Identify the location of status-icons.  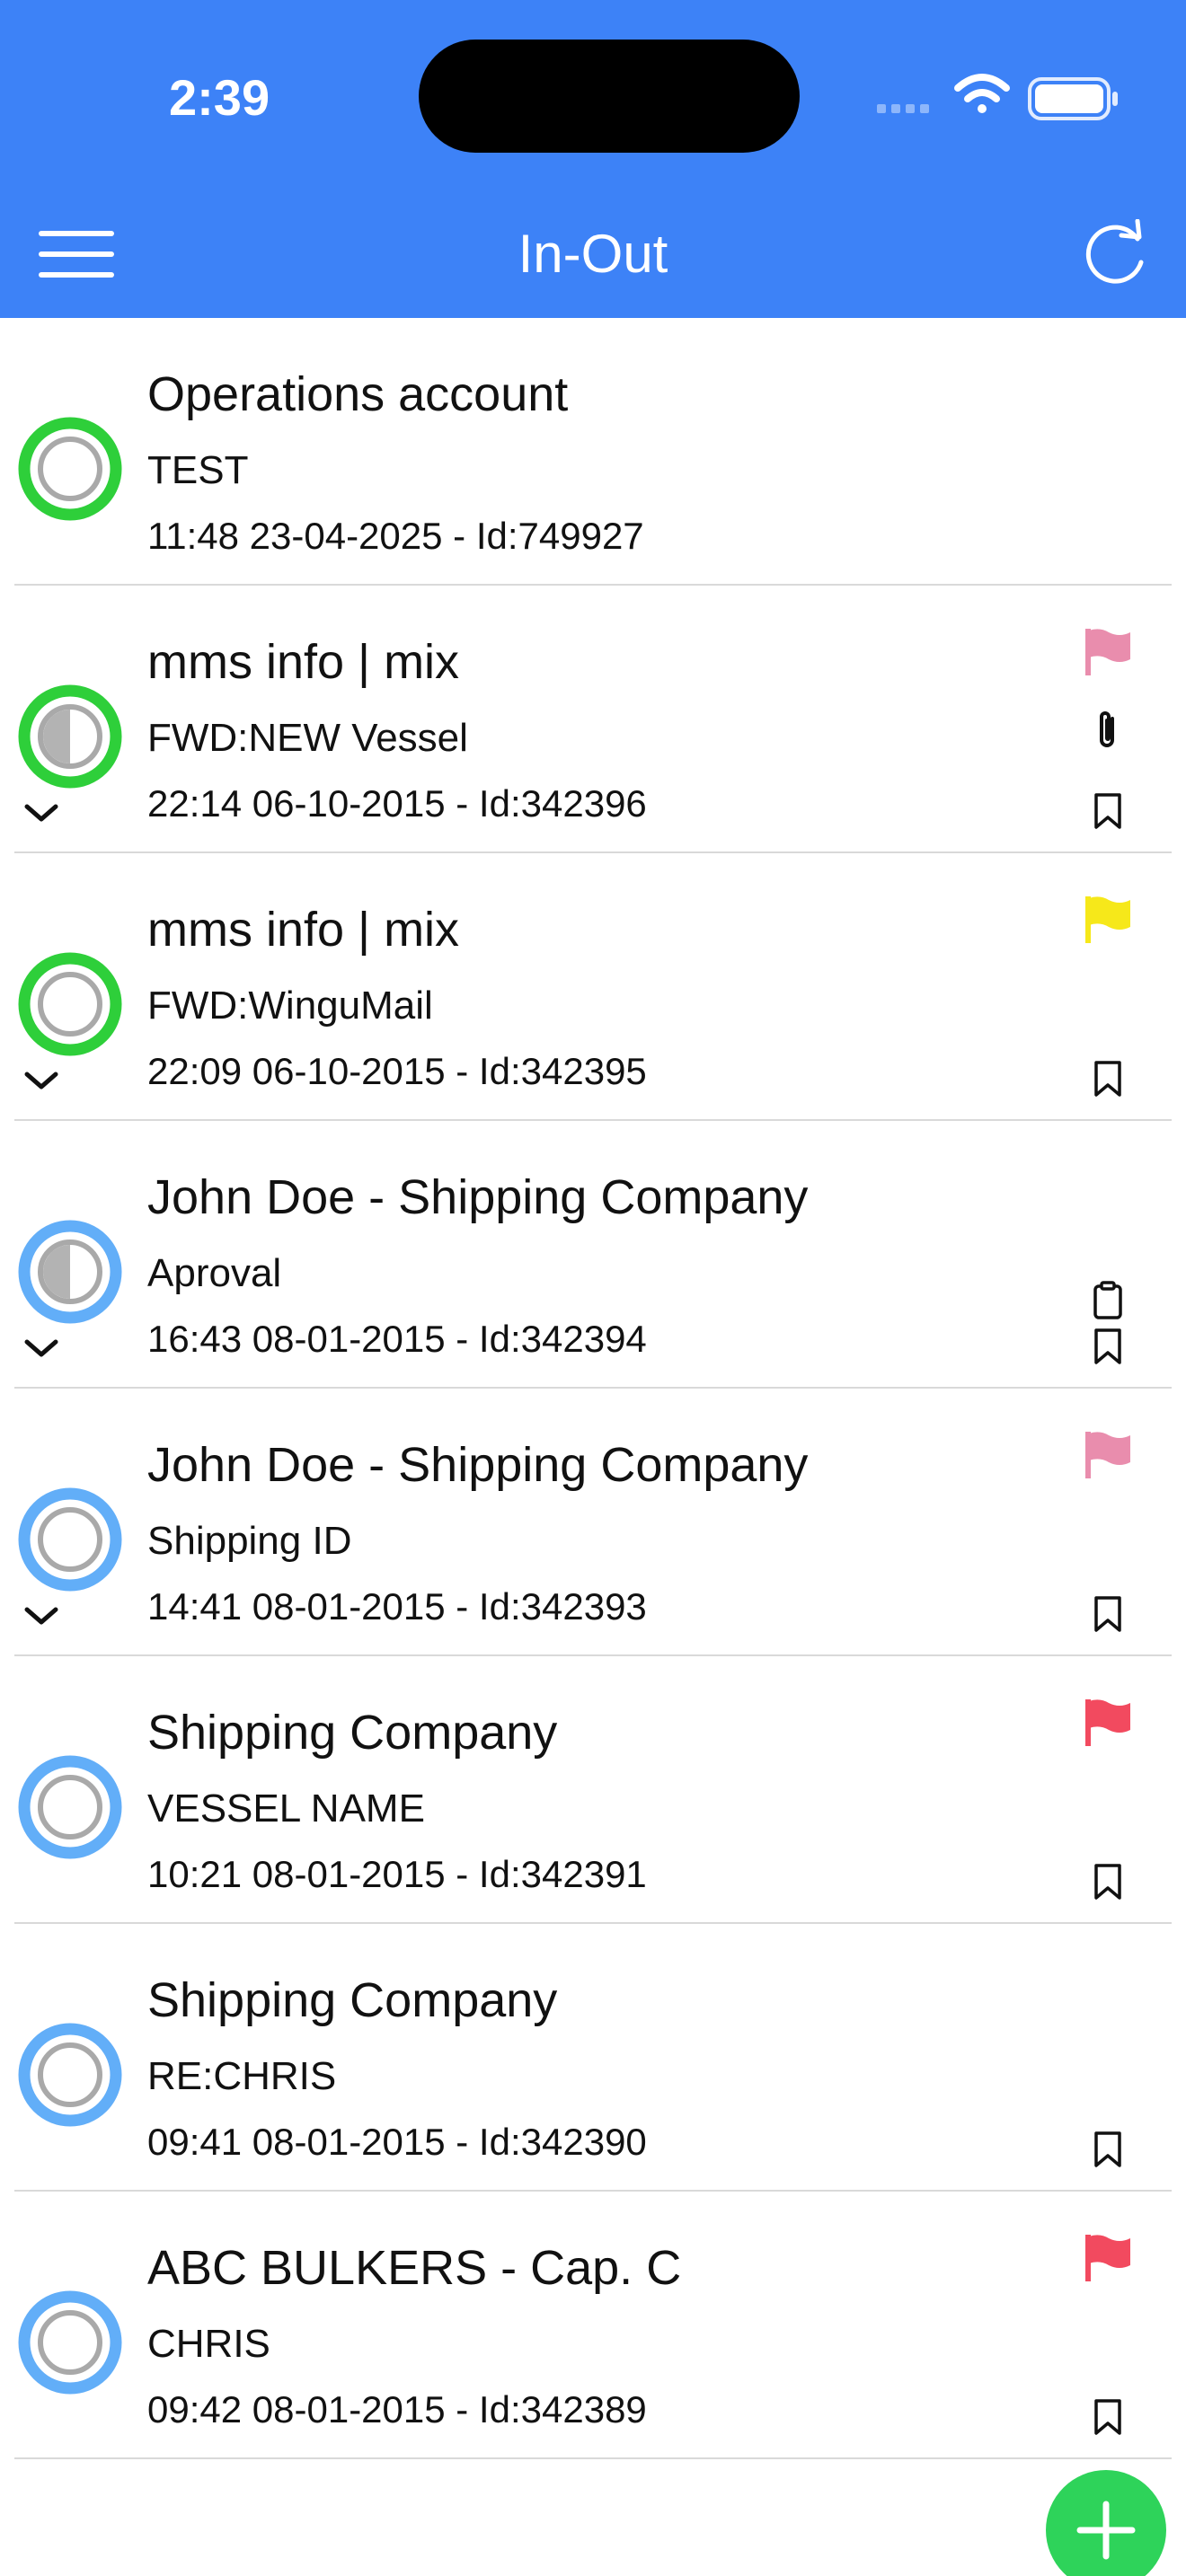
(997, 97).